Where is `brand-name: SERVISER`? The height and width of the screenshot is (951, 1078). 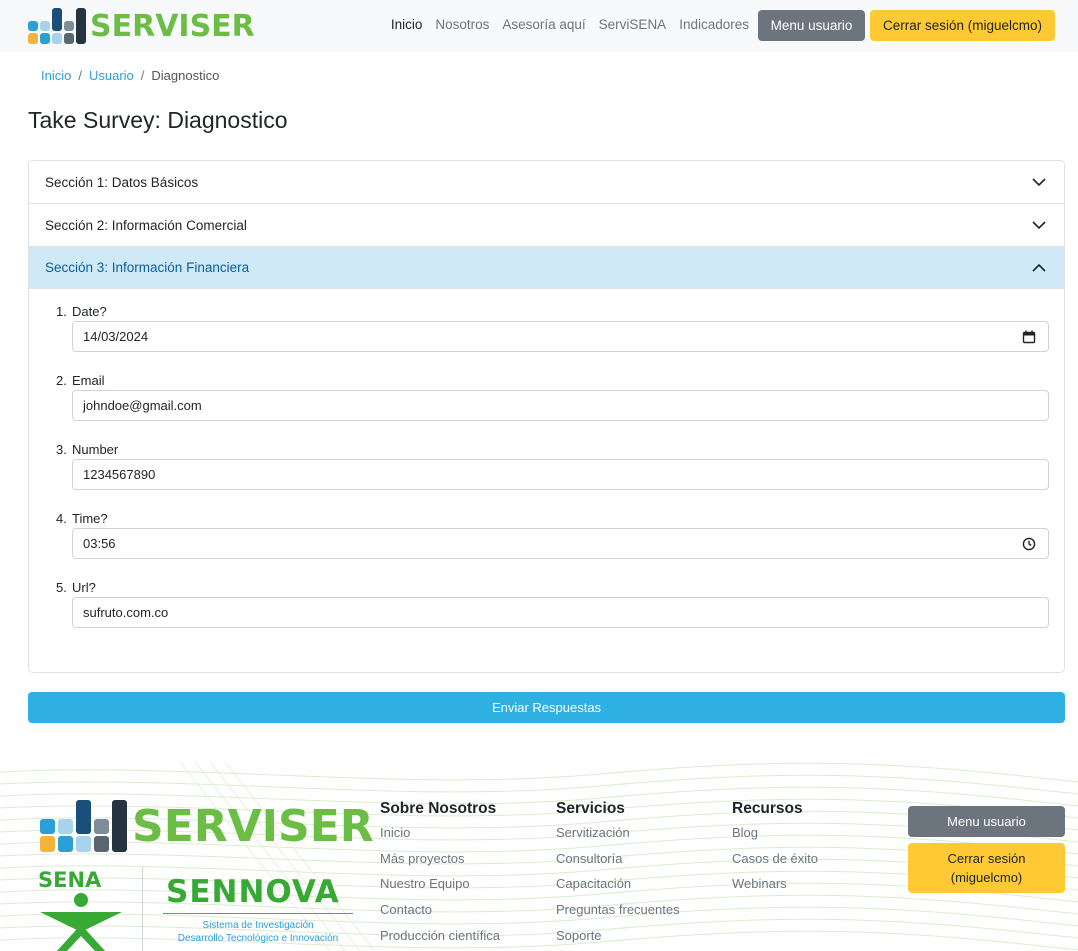 brand-name: SERVISER is located at coordinates (172, 26).